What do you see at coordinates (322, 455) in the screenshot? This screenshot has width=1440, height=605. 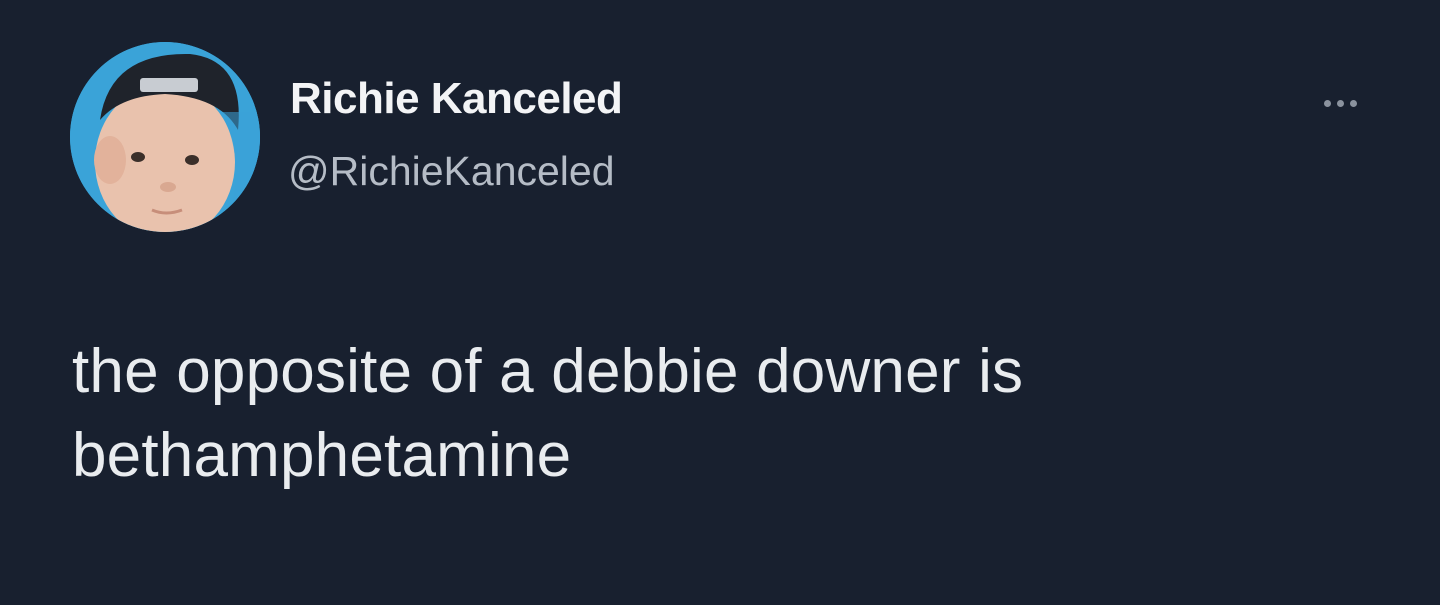 I see `tweet-text-line: bethamphetamine` at bounding box center [322, 455].